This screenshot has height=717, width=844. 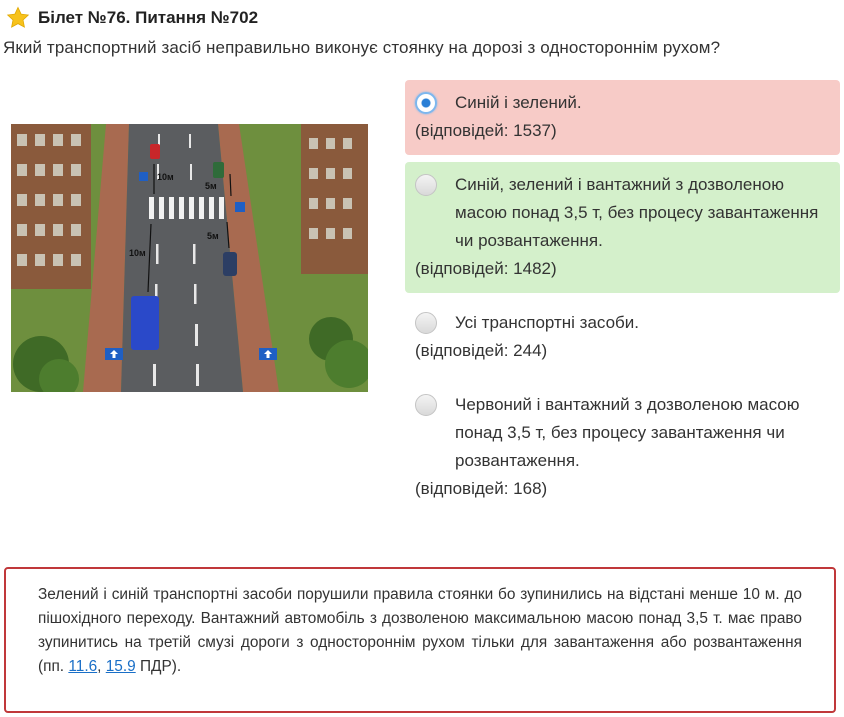 I want to click on rule-link-15-9: 15.9, so click(x=121, y=666).